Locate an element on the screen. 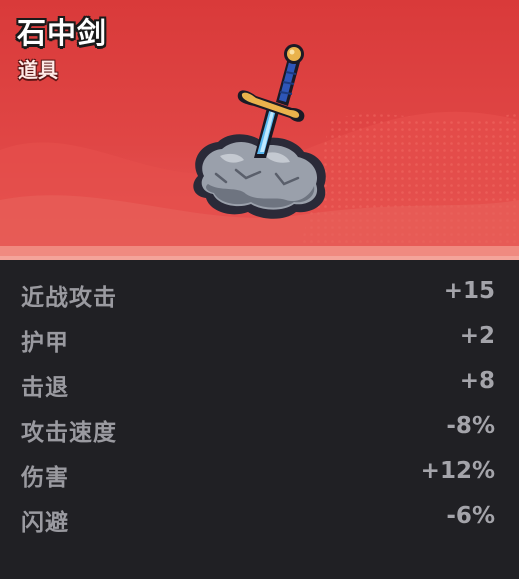 Image resolution: width=519 pixels, height=579 pixels. stat-label: 伤害 is located at coordinates (45, 478).